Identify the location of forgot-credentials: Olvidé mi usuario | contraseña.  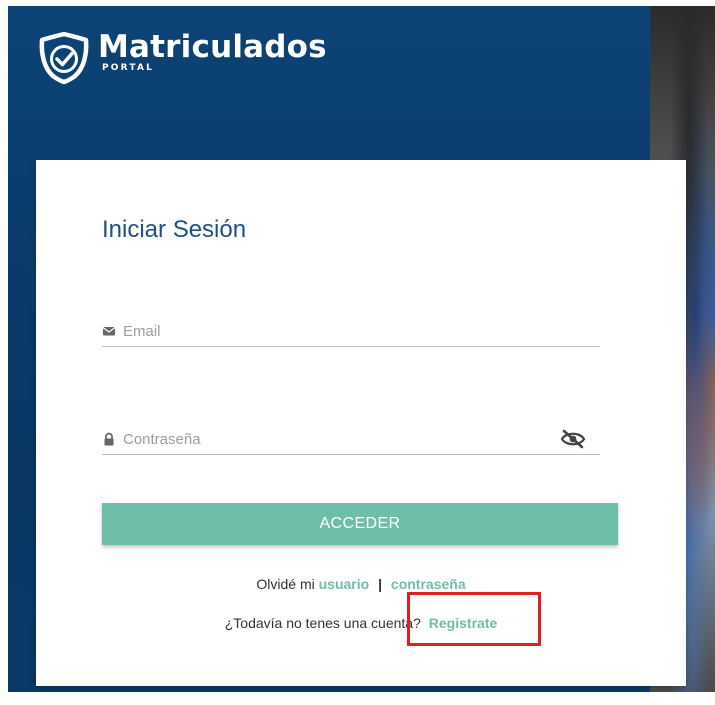
(361, 584).